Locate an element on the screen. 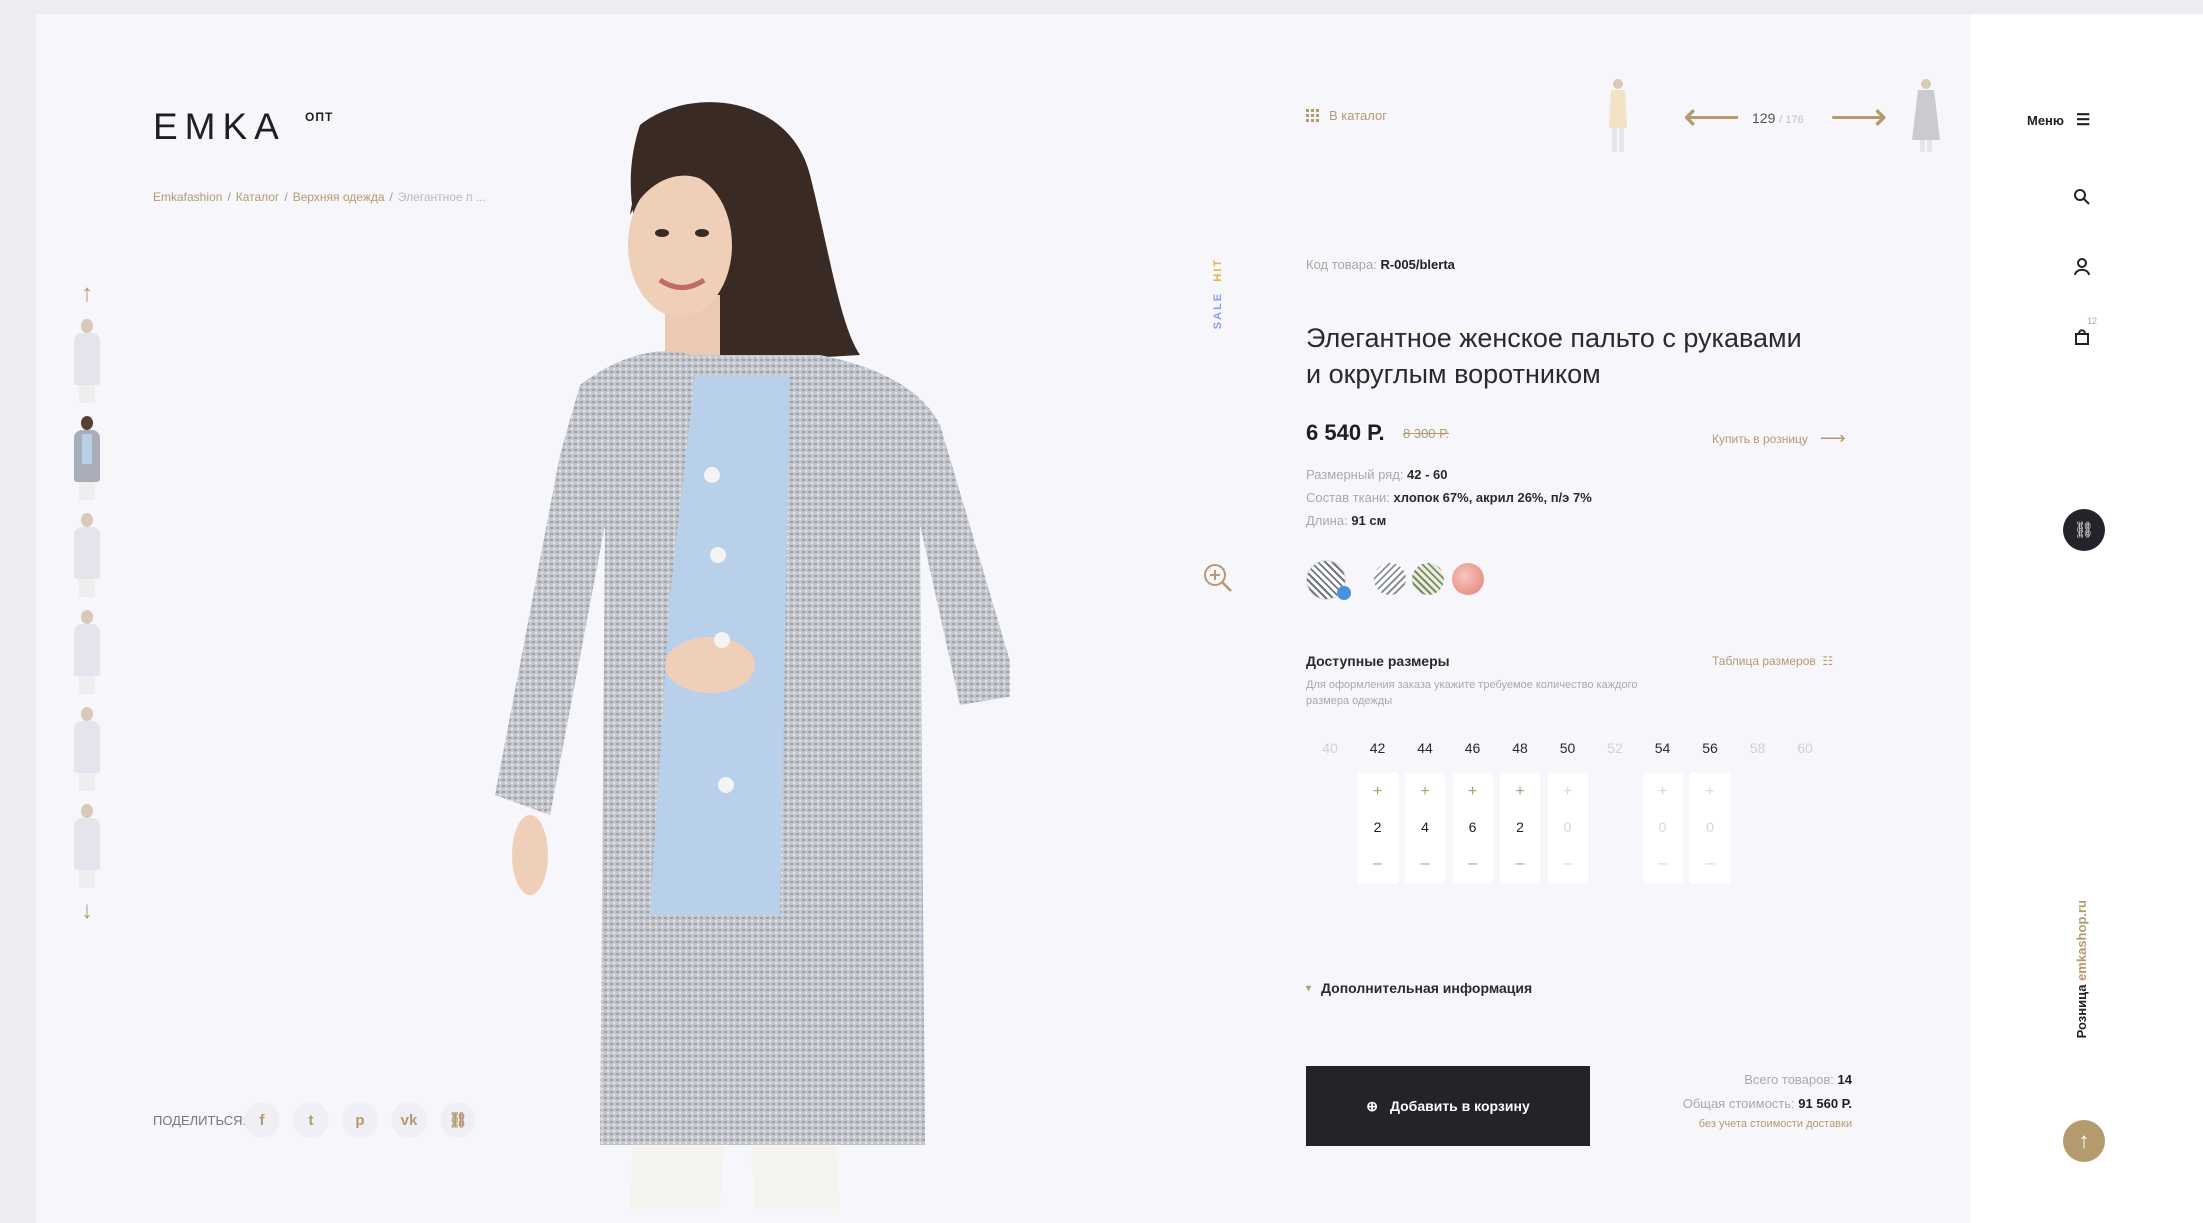 The height and width of the screenshot is (1223, 2203). arrow-right-icon: ⟶ is located at coordinates (1832, 438).